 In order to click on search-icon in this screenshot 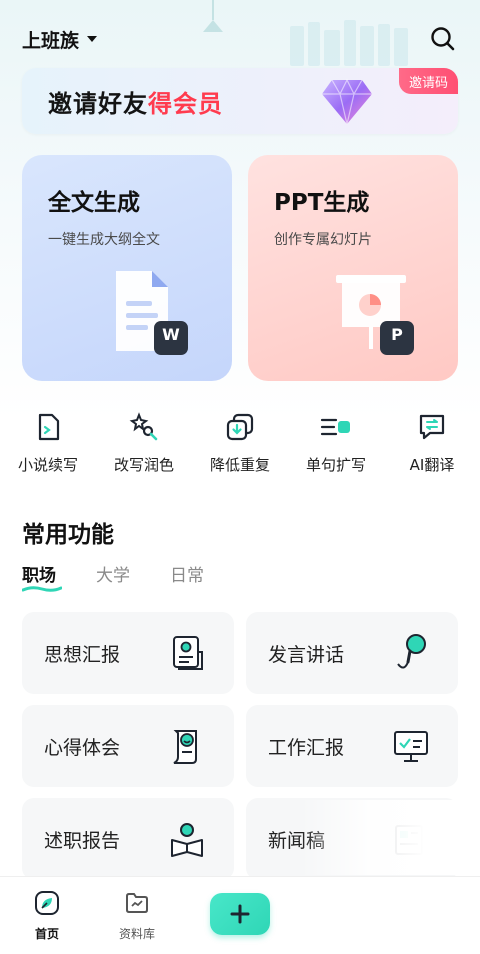, I will do `click(443, 39)`.